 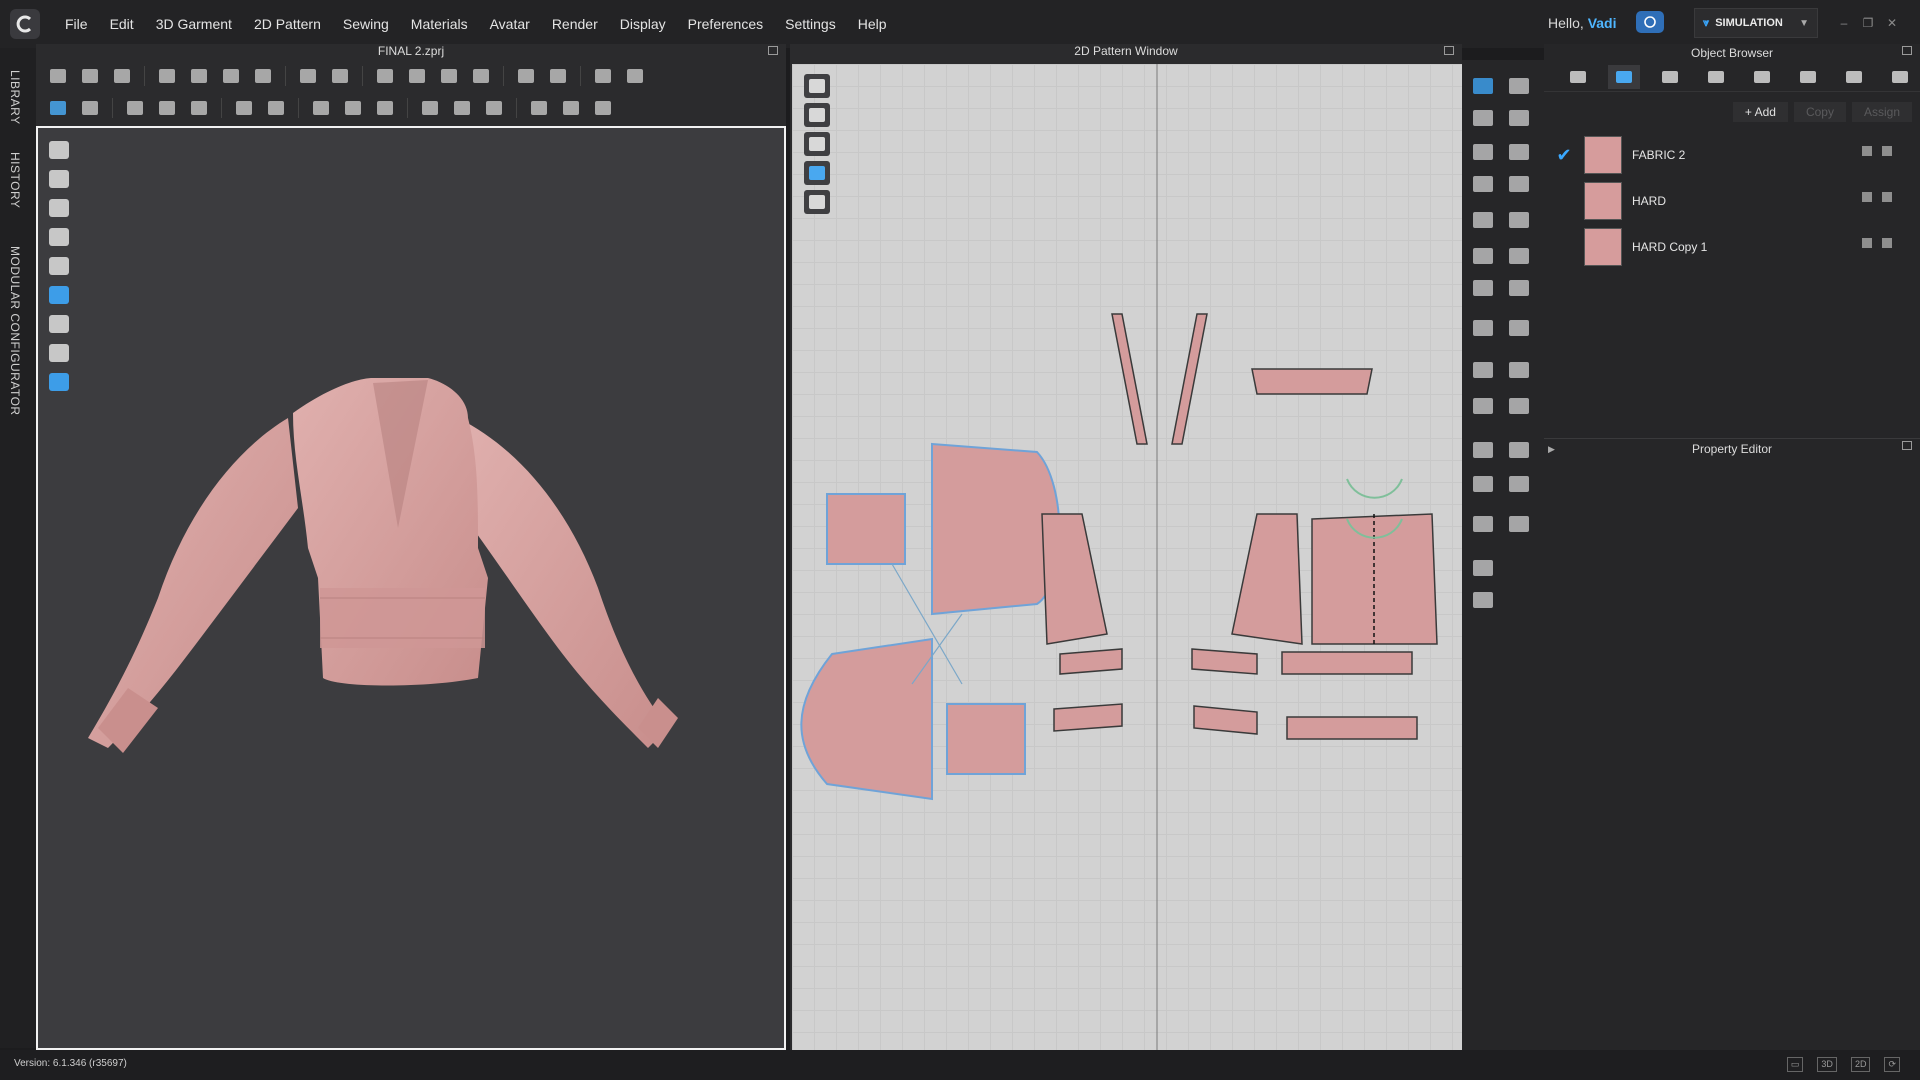 I want to click on transform-pattern-icon, so click(x=167, y=76).